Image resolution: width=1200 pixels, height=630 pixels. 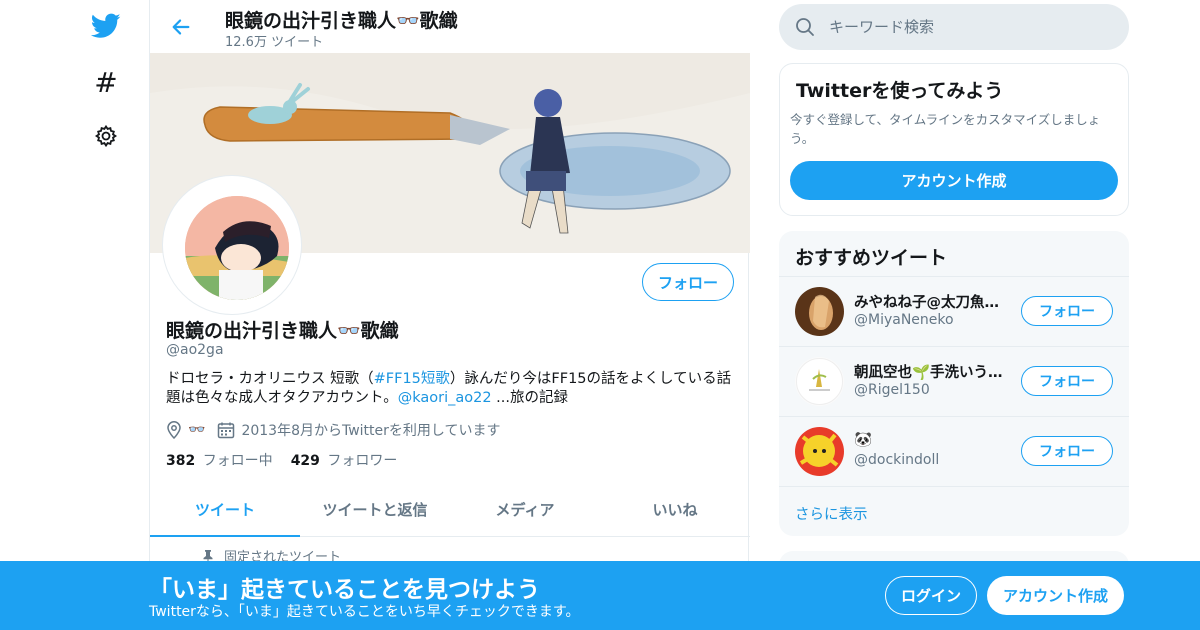 I want to click on header-name: 眼鏡の出汁引き職人👓歌織, so click(x=341, y=21).